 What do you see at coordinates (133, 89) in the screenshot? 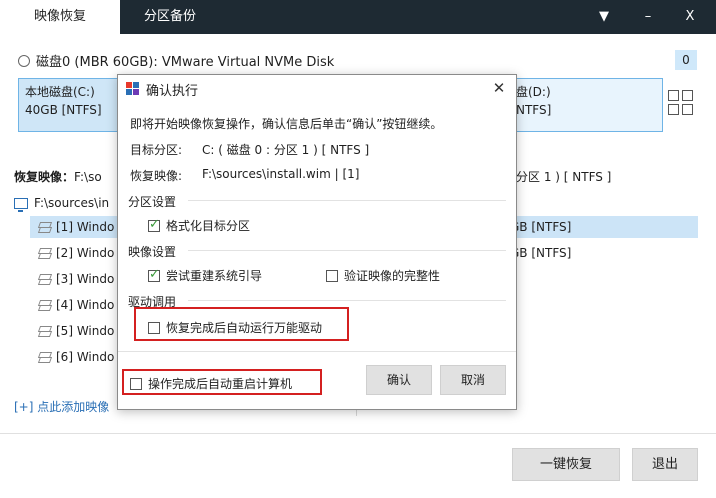
I see `app-icon` at bounding box center [133, 89].